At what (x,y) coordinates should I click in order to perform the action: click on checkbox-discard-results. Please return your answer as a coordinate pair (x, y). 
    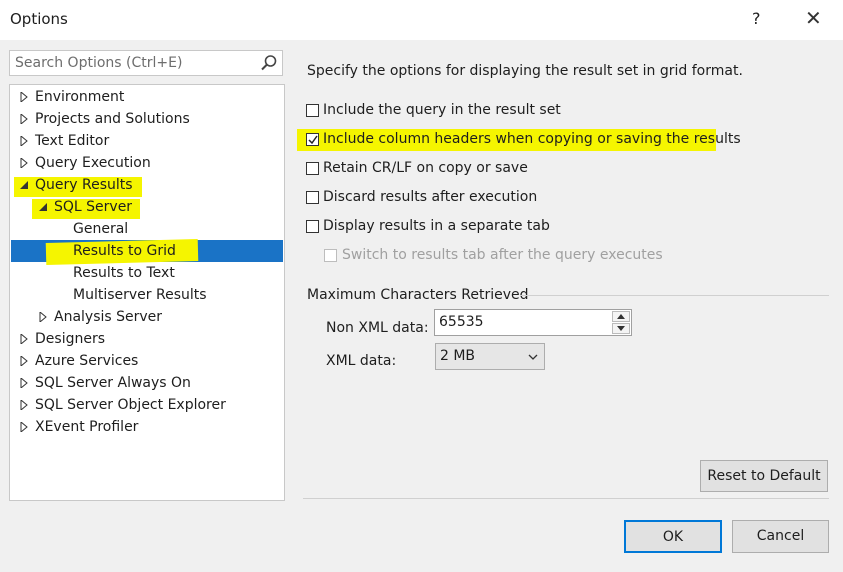
    Looking at the image, I should click on (312, 197).